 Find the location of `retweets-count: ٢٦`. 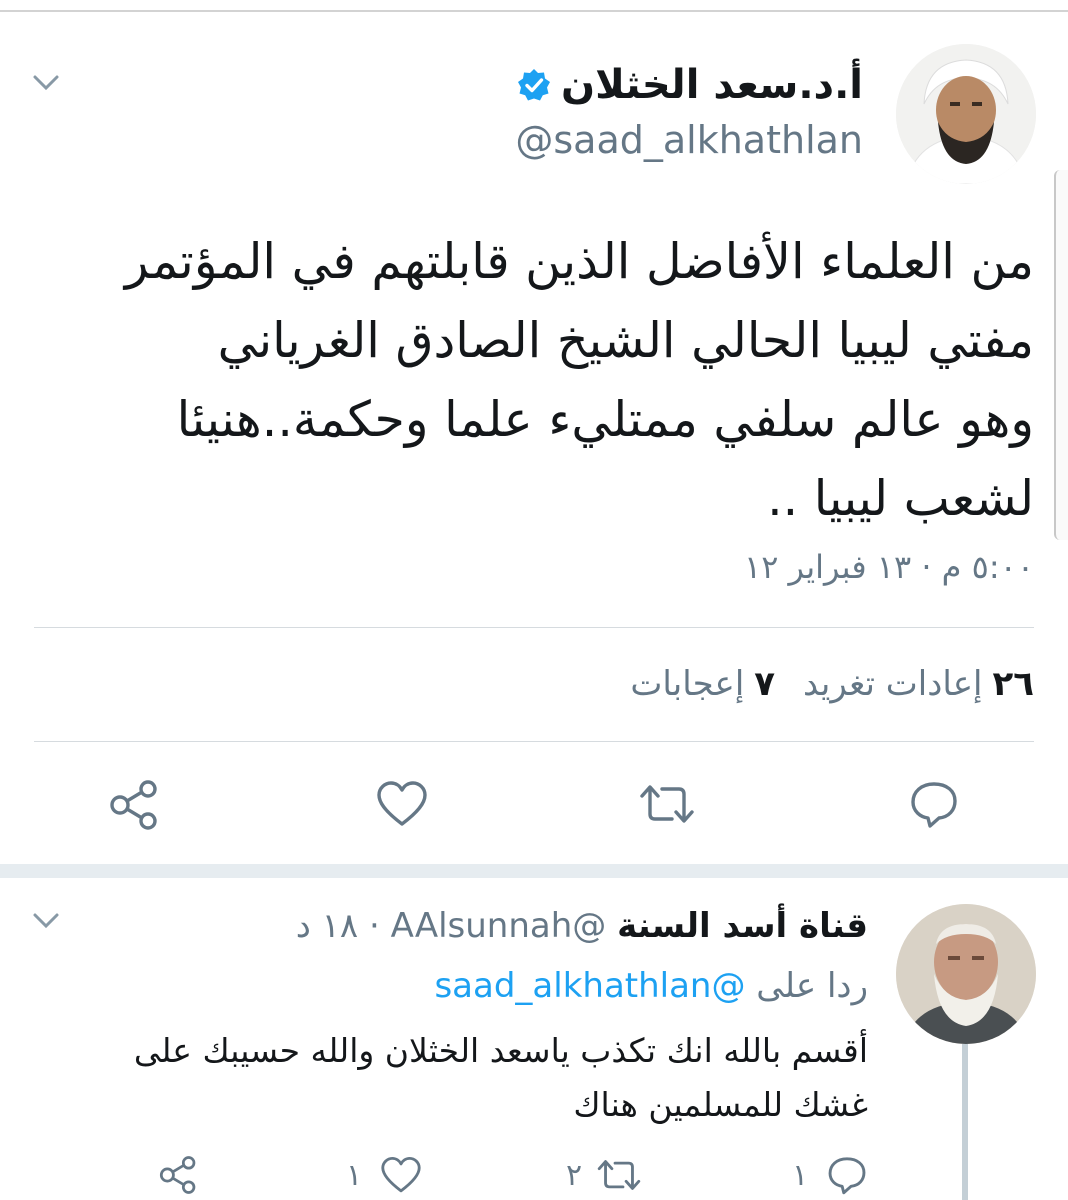

retweets-count: ٢٦ is located at coordinates (1013, 684).